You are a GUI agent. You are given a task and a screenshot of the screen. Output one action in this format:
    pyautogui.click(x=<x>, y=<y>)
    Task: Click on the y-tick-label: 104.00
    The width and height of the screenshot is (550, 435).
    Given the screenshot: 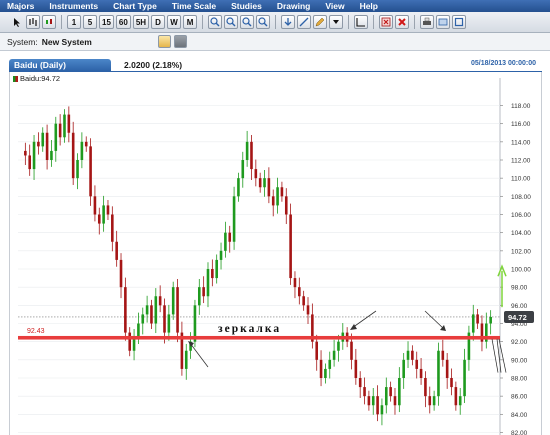 What is the action you would take?
    pyautogui.click(x=521, y=233)
    